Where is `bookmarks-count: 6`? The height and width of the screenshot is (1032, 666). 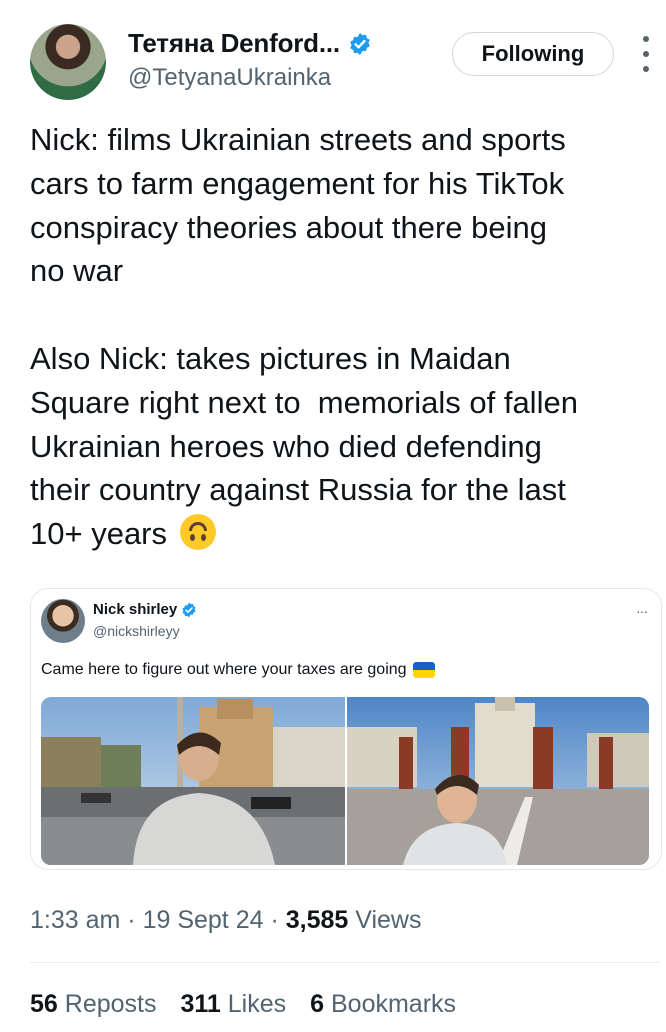 bookmarks-count: 6 is located at coordinates (317, 1004).